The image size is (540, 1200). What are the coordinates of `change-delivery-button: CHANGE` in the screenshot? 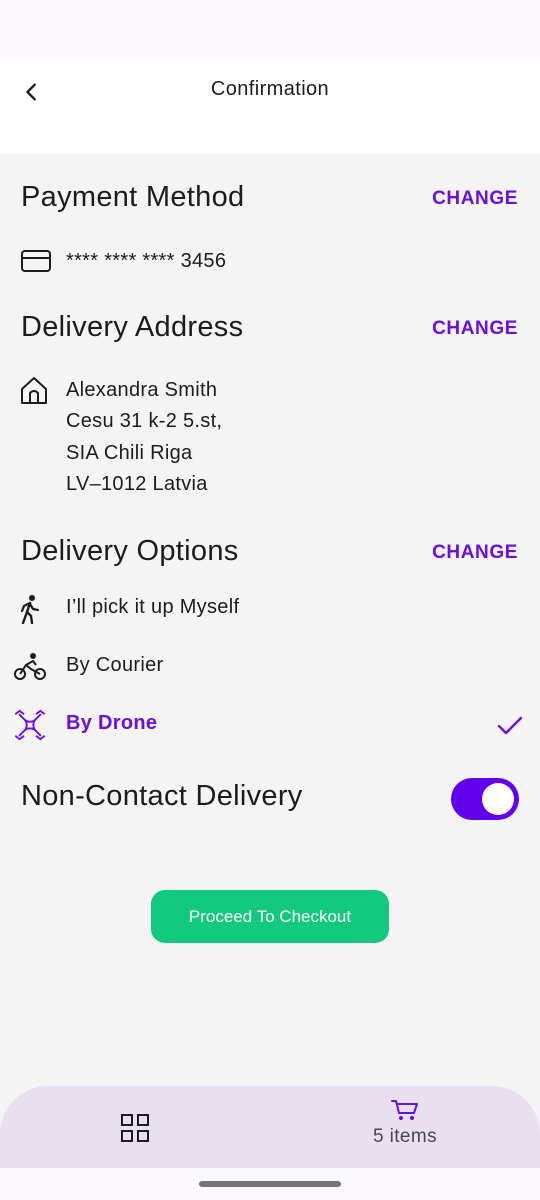 It's located at (475, 553).